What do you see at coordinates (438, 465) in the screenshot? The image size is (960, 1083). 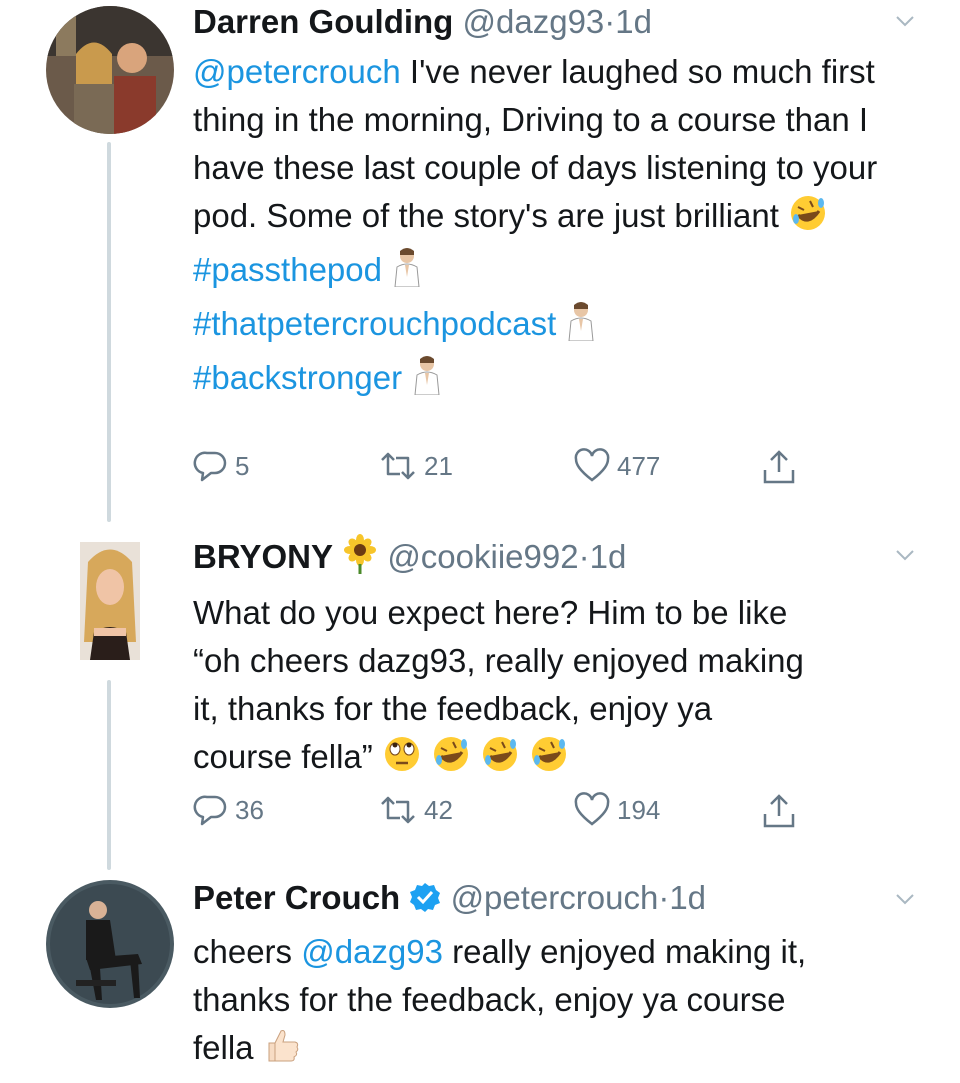 I see `retweet-count: 21` at bounding box center [438, 465].